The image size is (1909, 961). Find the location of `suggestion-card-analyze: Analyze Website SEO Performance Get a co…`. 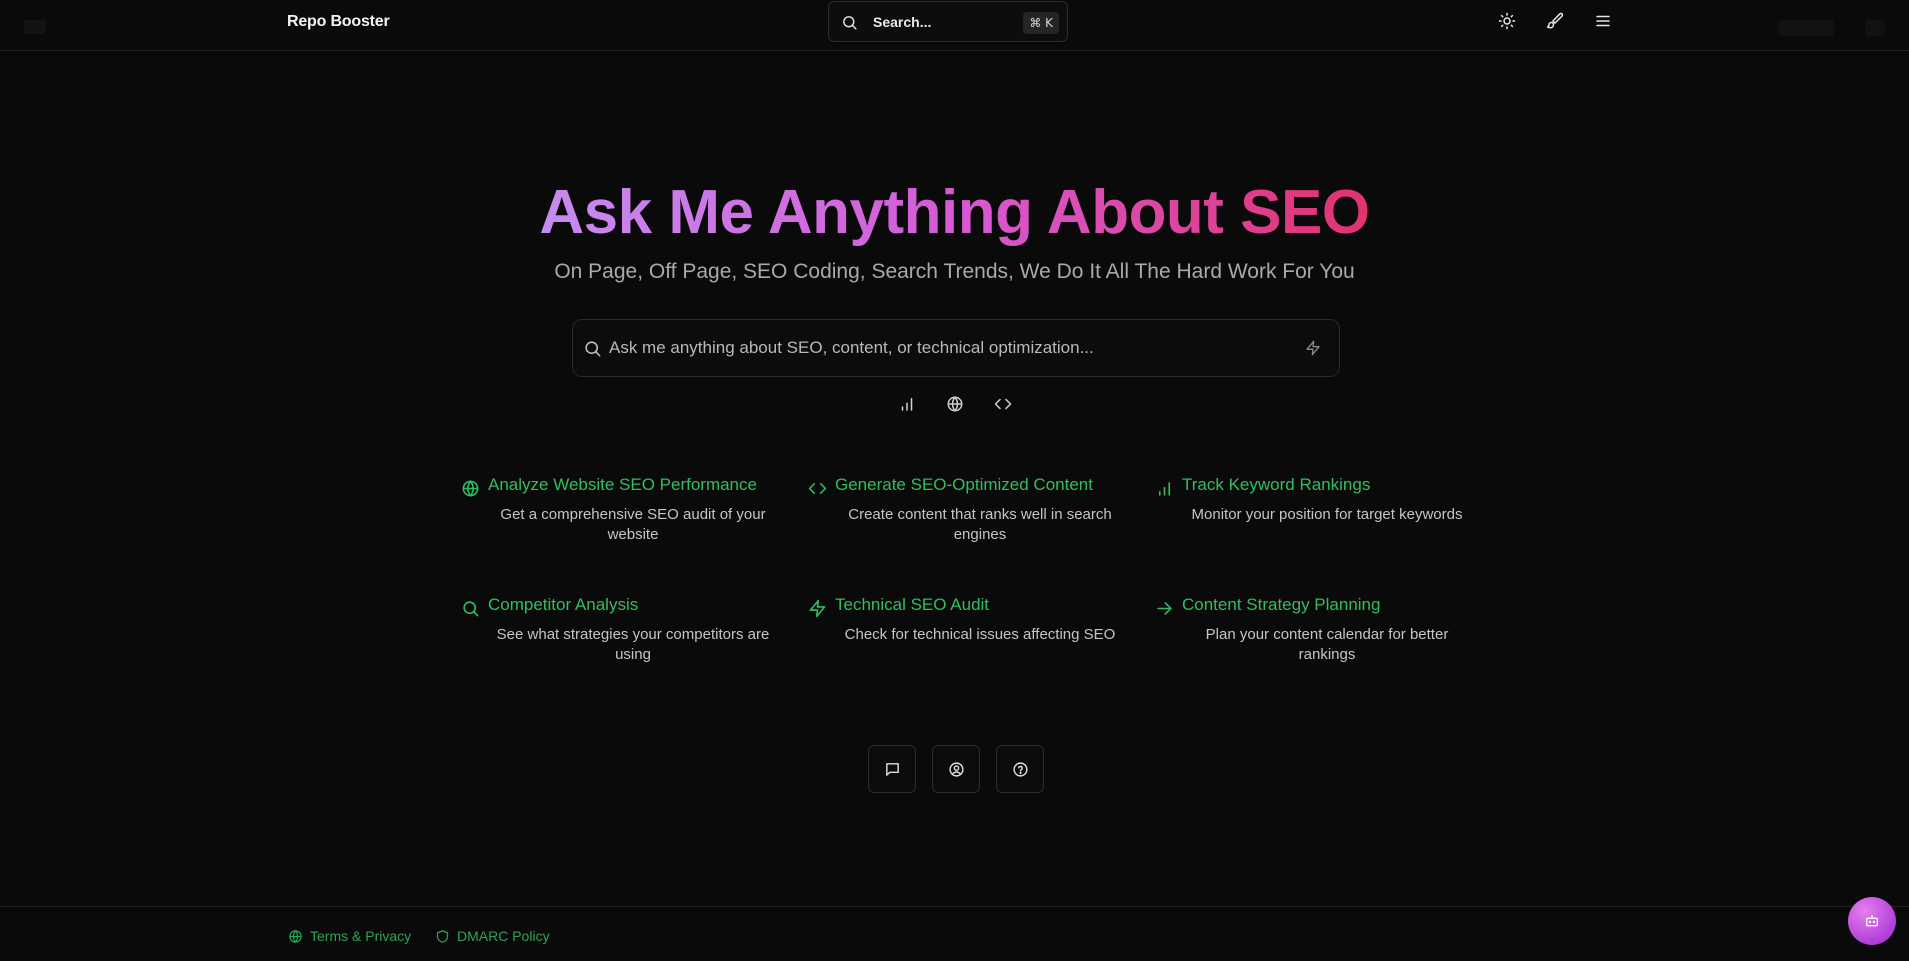

suggestion-card-analyze: Analyze Website SEO Performance Get a co… is located at coordinates (626, 510).